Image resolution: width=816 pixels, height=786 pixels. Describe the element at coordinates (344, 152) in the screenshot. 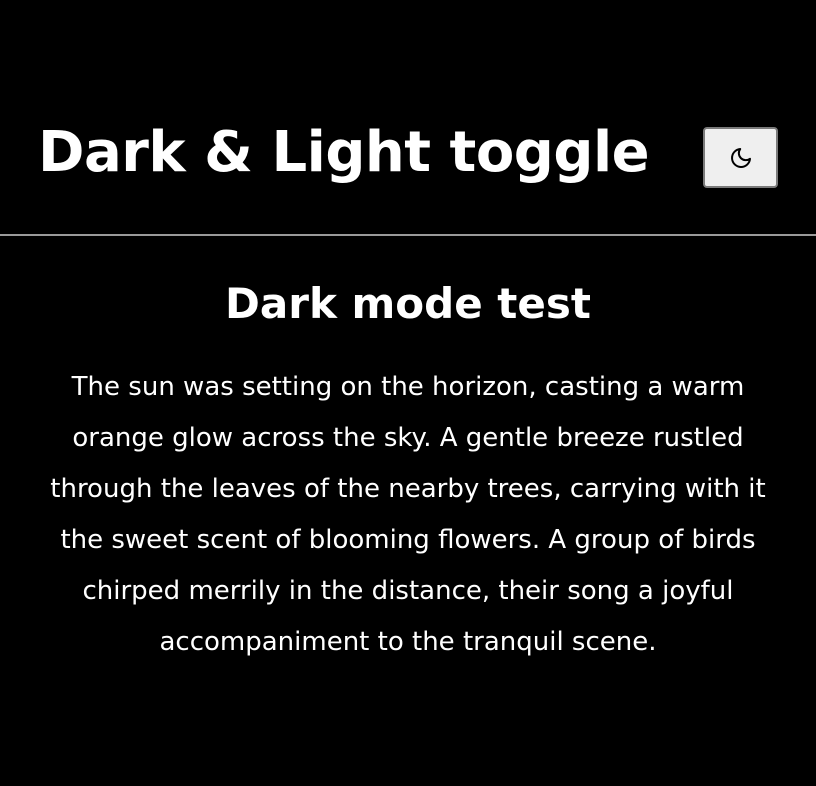

I see `page-title: Dark & Light toggle` at that location.